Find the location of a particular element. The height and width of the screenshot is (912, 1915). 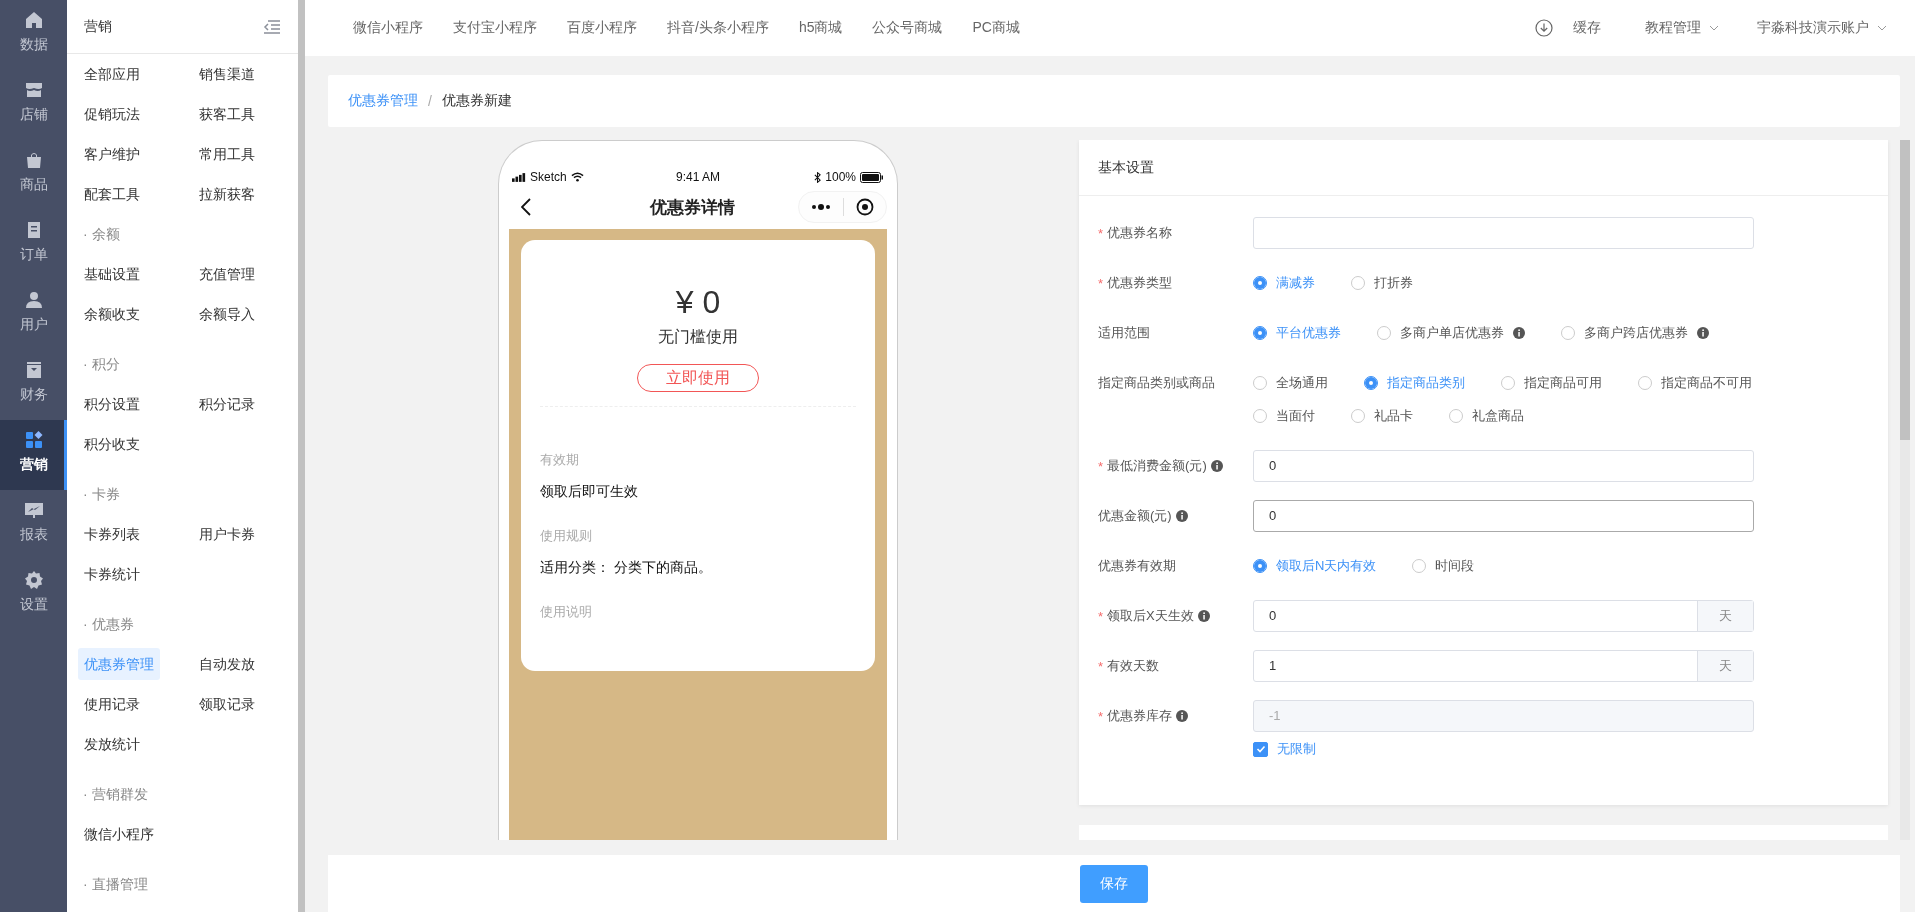

field-label: 优惠券类型 is located at coordinates (1140, 283).